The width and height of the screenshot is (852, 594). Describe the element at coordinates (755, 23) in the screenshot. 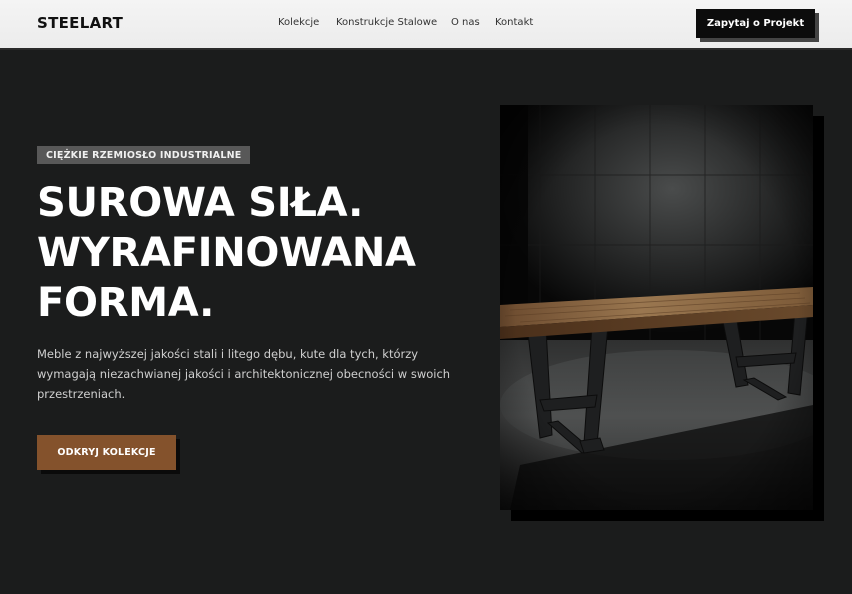

I see `request-project-button: Zapytaj o Projekt` at that location.